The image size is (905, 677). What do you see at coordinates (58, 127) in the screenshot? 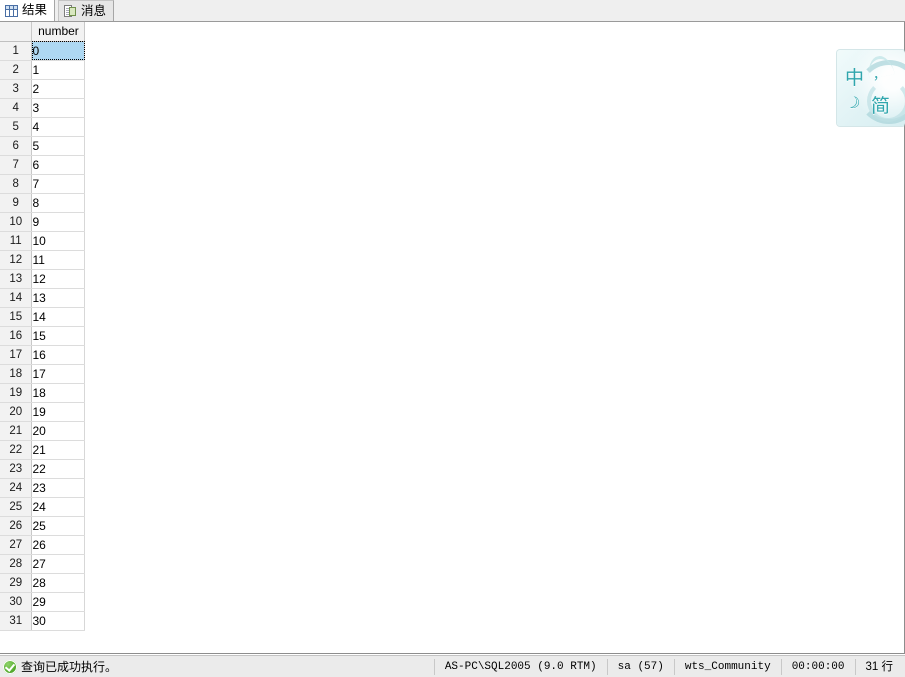
I see `cell-number: 4` at bounding box center [58, 127].